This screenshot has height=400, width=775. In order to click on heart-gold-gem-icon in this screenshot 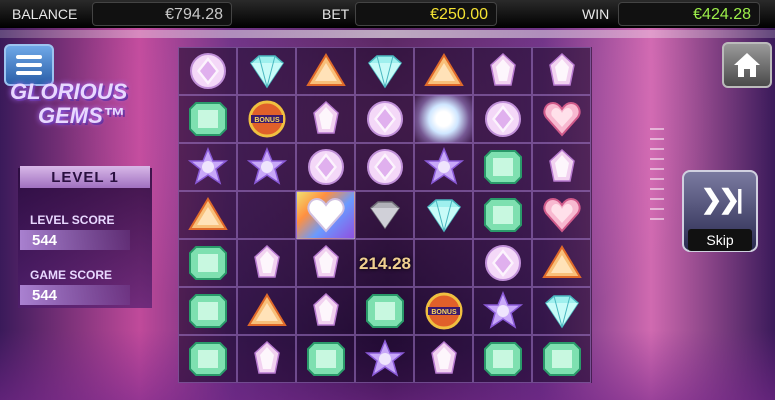, I will do `click(325, 215)`.